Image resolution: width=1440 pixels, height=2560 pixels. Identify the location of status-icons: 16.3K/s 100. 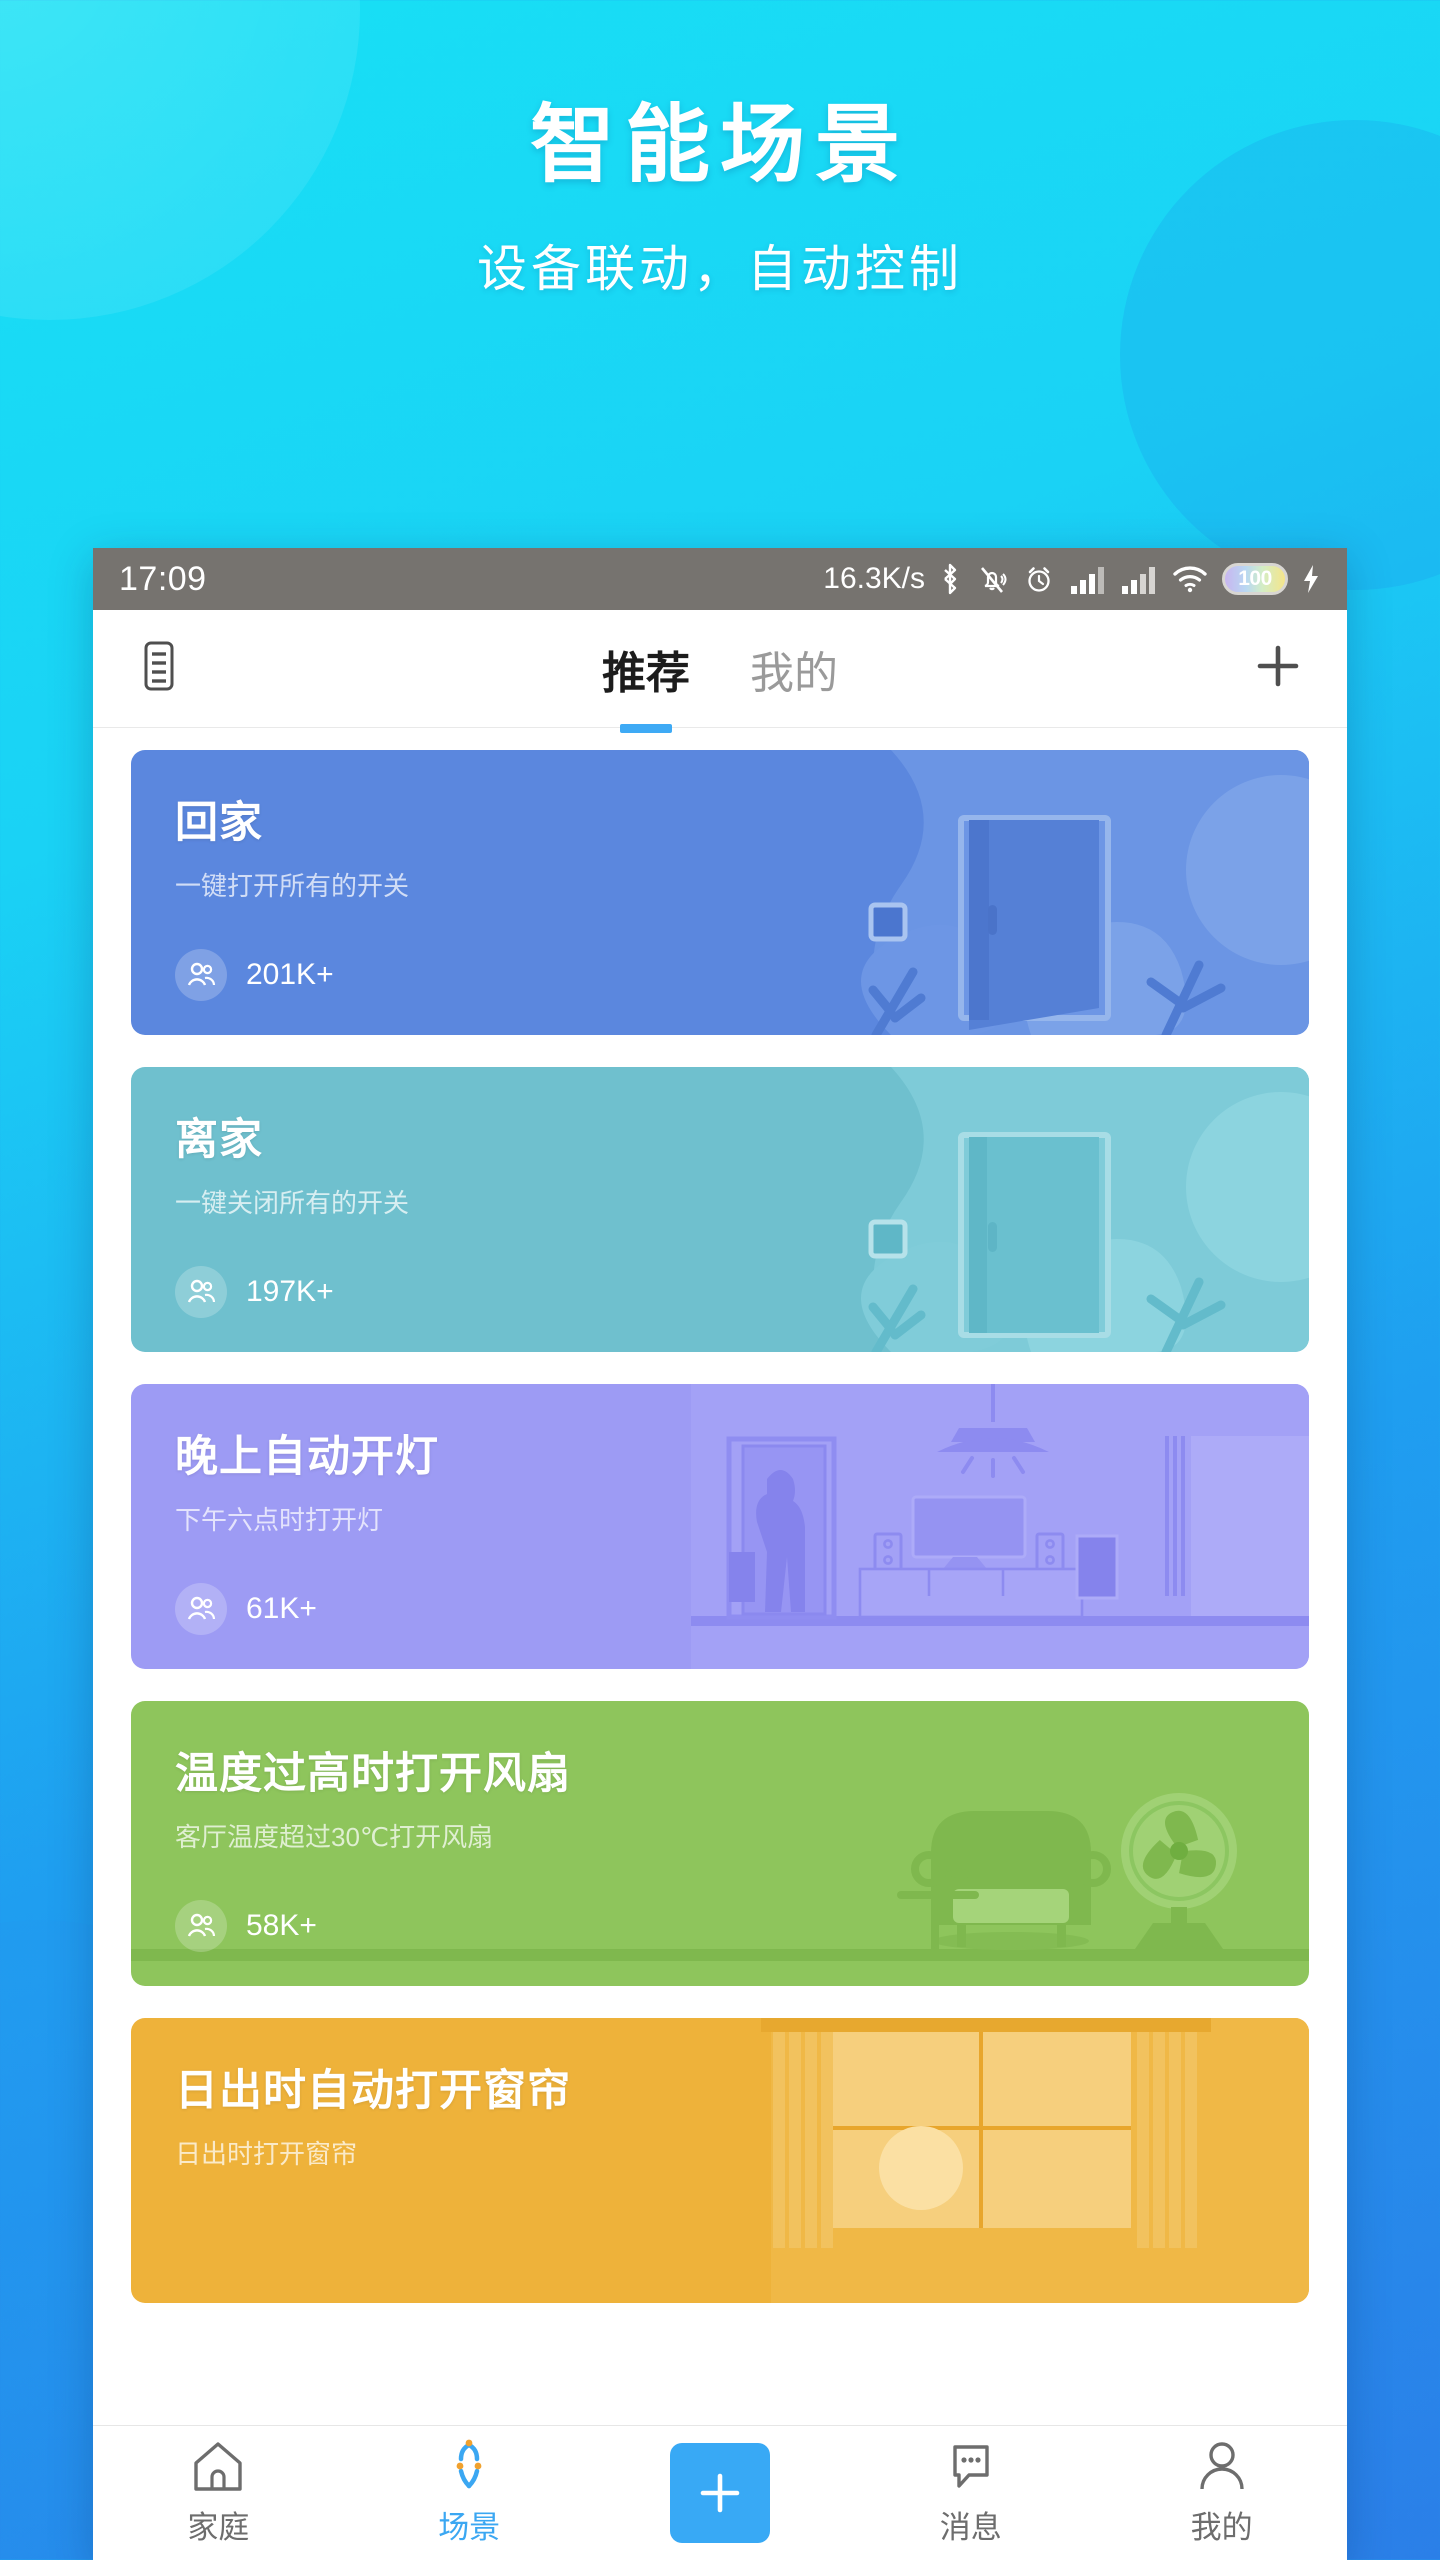
(1072, 579).